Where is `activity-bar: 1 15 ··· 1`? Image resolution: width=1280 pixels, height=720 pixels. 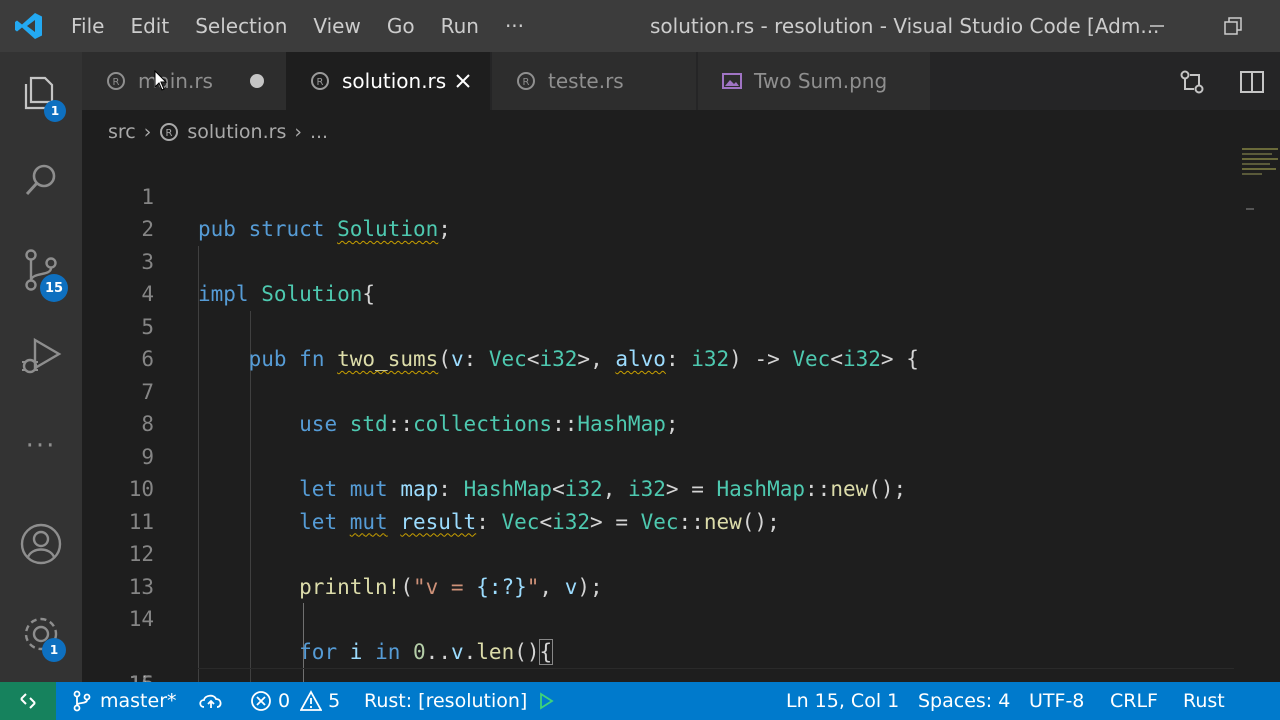 activity-bar: 1 15 ··· 1 is located at coordinates (41, 367).